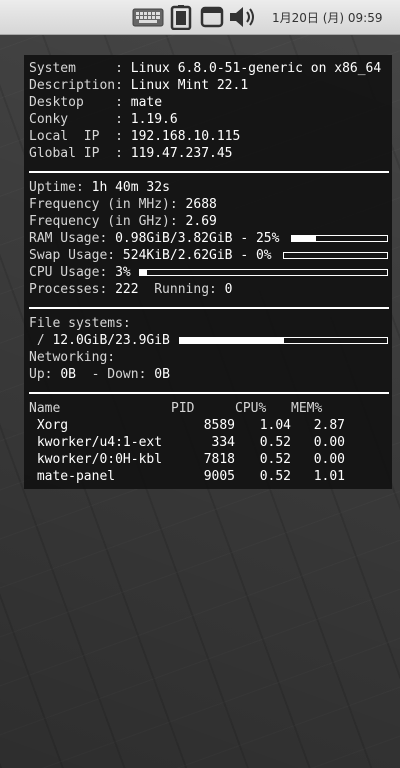 The image size is (400, 768). Describe the element at coordinates (80, 68) in the screenshot. I see `row-key: System :` at that location.